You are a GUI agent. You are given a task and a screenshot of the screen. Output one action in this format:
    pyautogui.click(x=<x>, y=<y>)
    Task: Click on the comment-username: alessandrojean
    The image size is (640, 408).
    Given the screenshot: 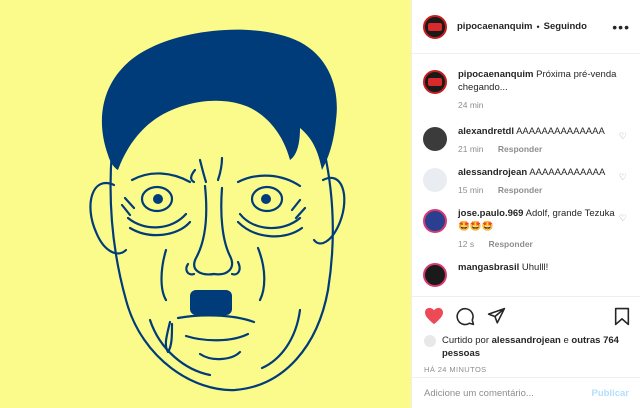 What is the action you would take?
    pyautogui.click(x=492, y=172)
    